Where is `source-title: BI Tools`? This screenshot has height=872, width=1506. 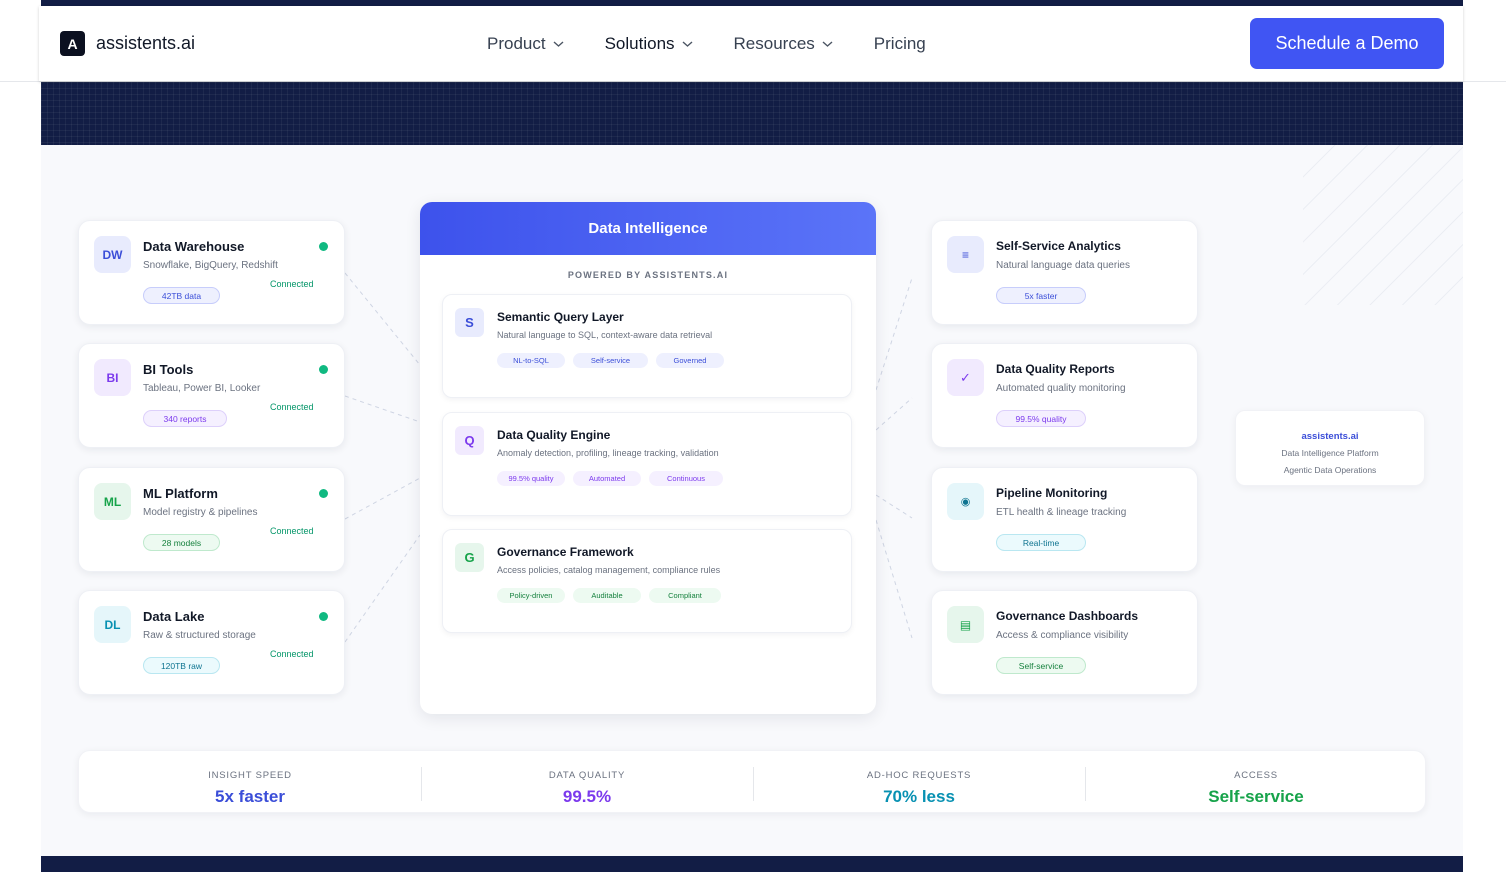 source-title: BI Tools is located at coordinates (168, 369).